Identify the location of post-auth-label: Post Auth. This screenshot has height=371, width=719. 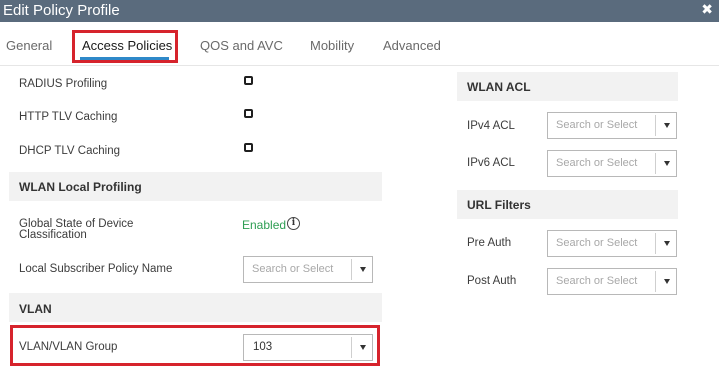
(492, 281).